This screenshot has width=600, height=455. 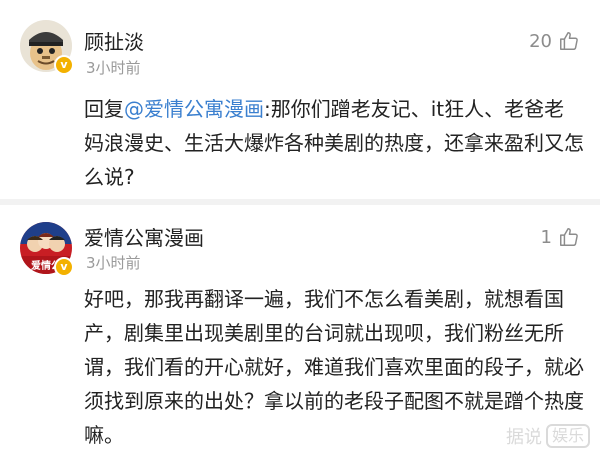 What do you see at coordinates (144, 236) in the screenshot?
I see `username: 爱情公寓漫画` at bounding box center [144, 236].